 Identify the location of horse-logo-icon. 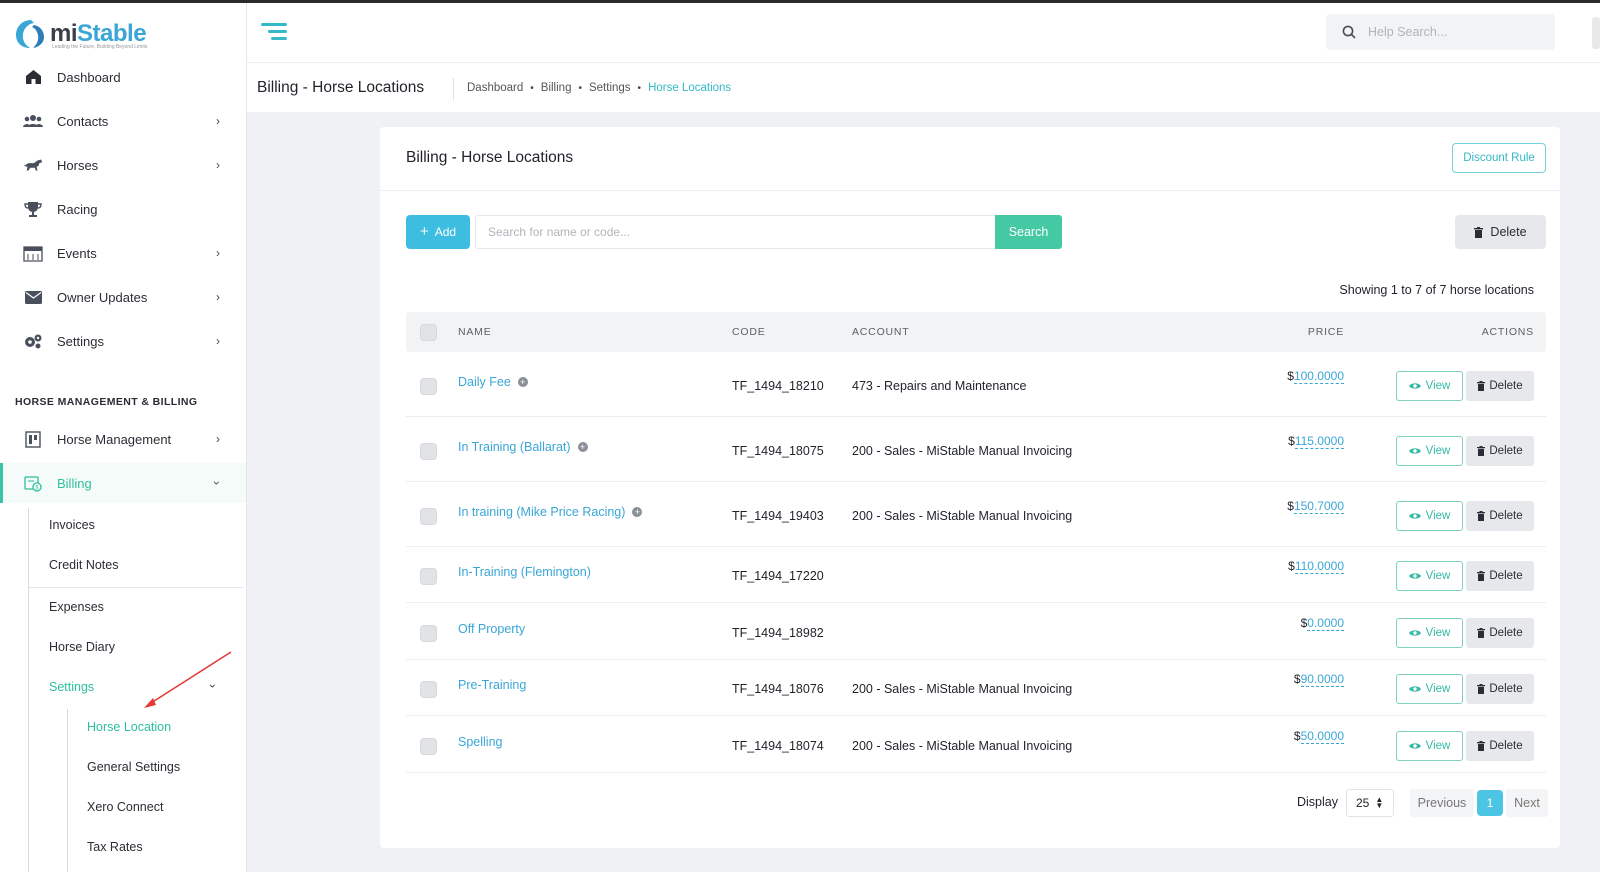
(30, 34).